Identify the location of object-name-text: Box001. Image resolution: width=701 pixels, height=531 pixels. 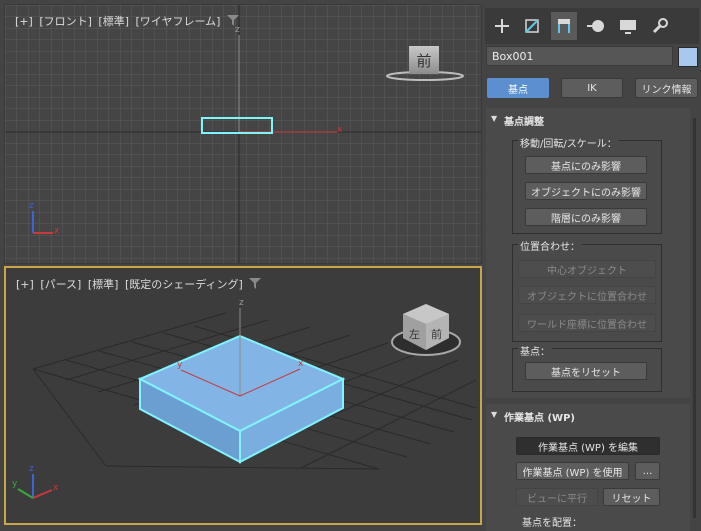
(513, 56).